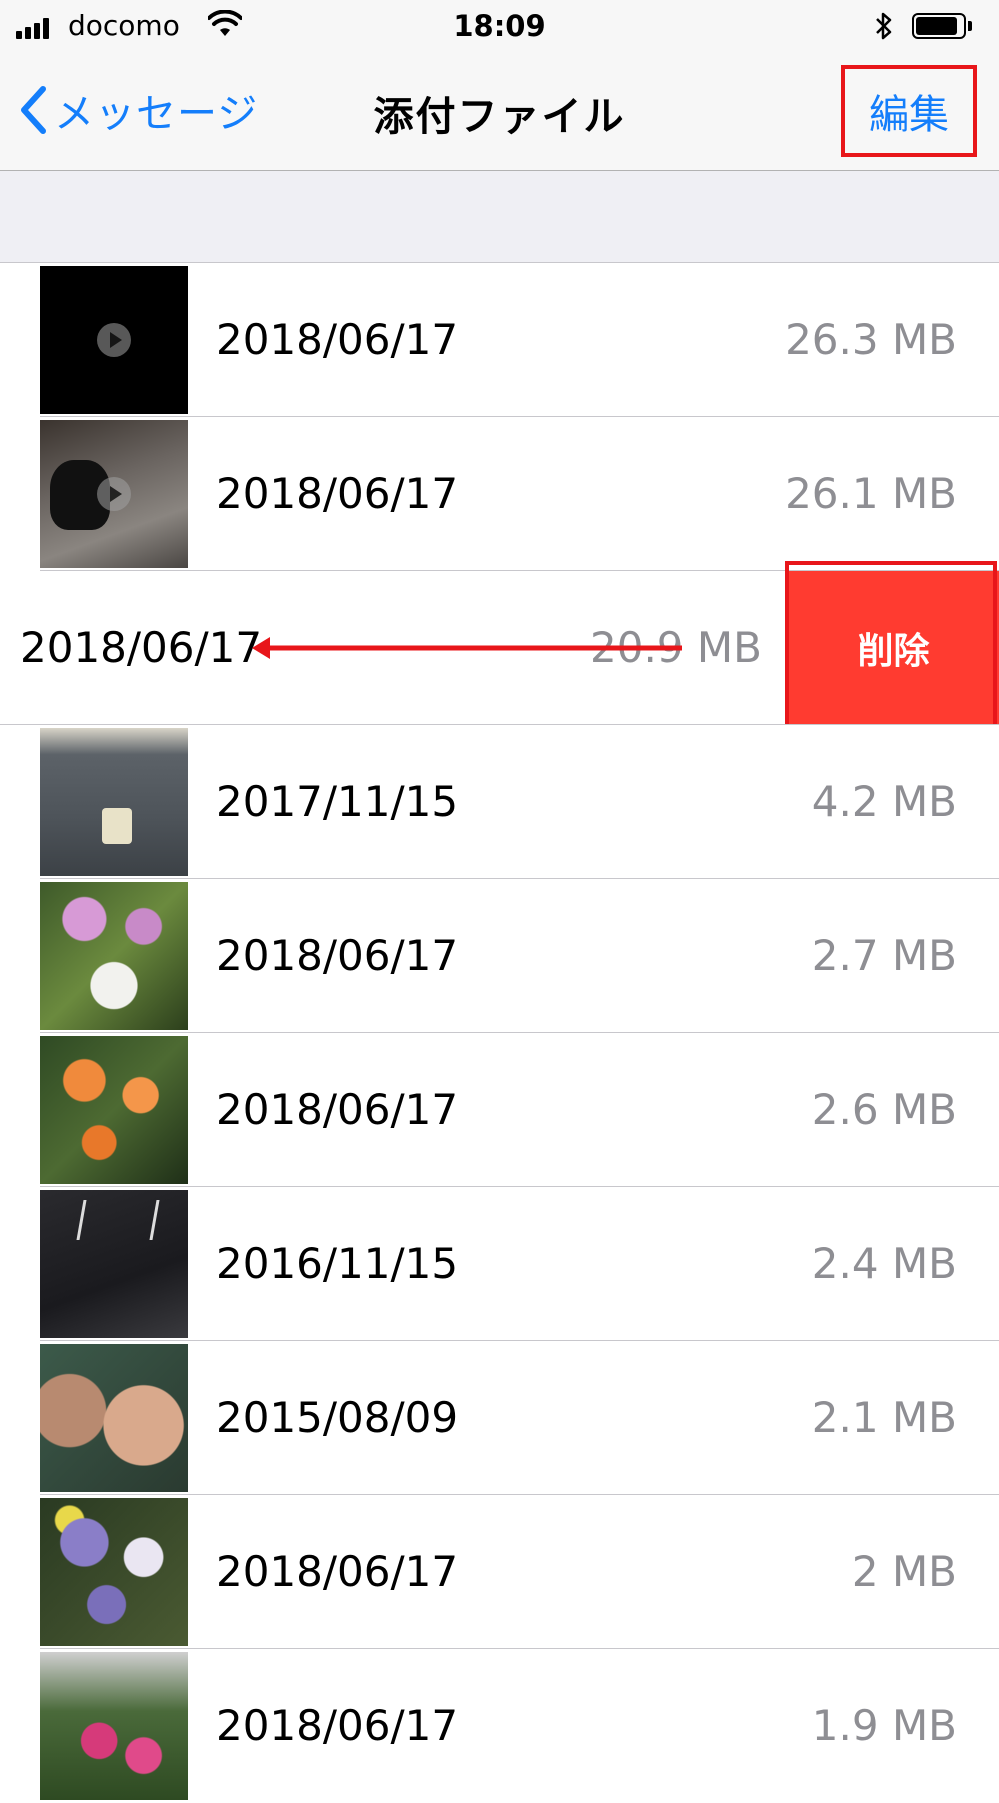 The width and height of the screenshot is (999, 1803). What do you see at coordinates (337, 1263) in the screenshot?
I see `attachment-date: 2016/11/15` at bounding box center [337, 1263].